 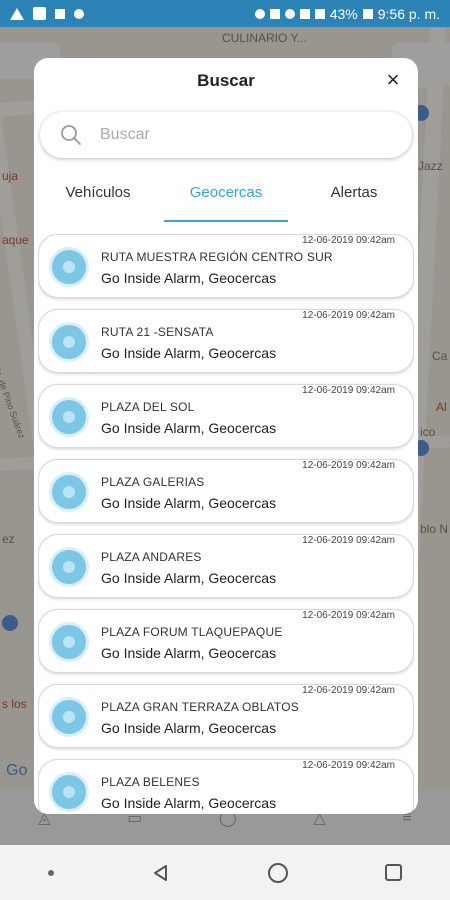 I want to click on no-sim-icon, so click(x=304, y=13).